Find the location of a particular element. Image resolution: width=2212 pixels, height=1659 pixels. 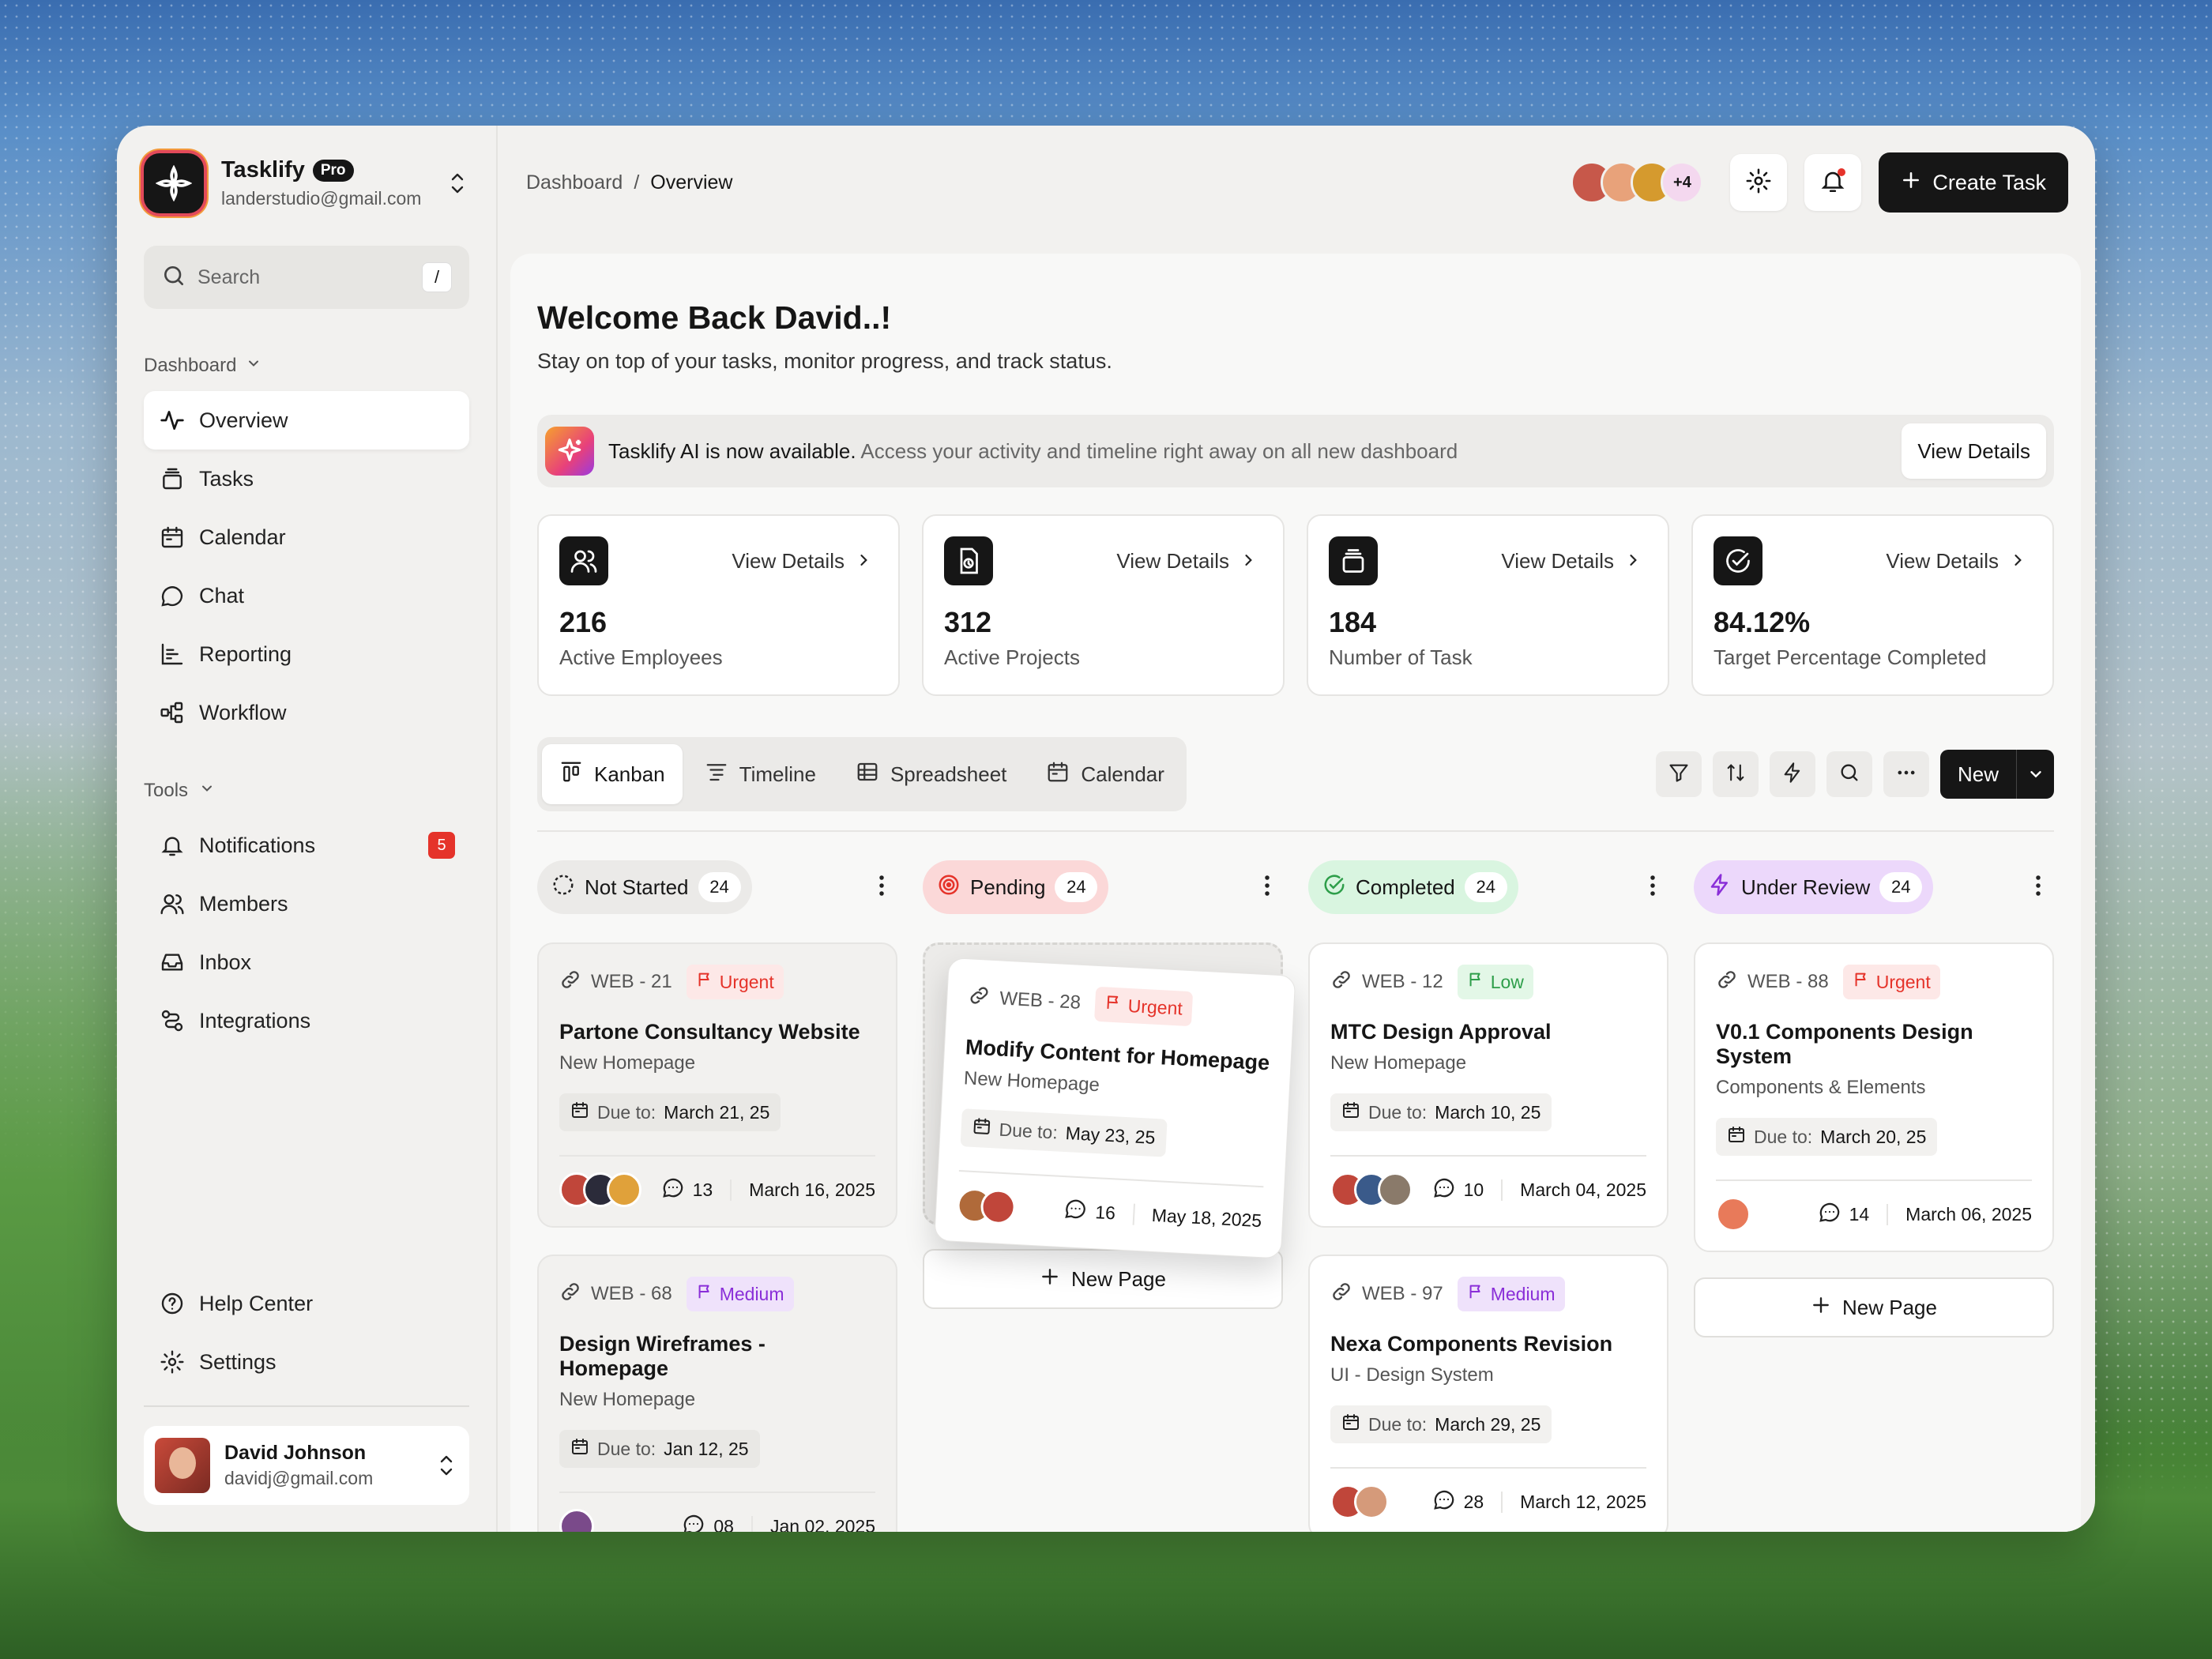

status-pill-not-started: Not Started 24 is located at coordinates (645, 887).